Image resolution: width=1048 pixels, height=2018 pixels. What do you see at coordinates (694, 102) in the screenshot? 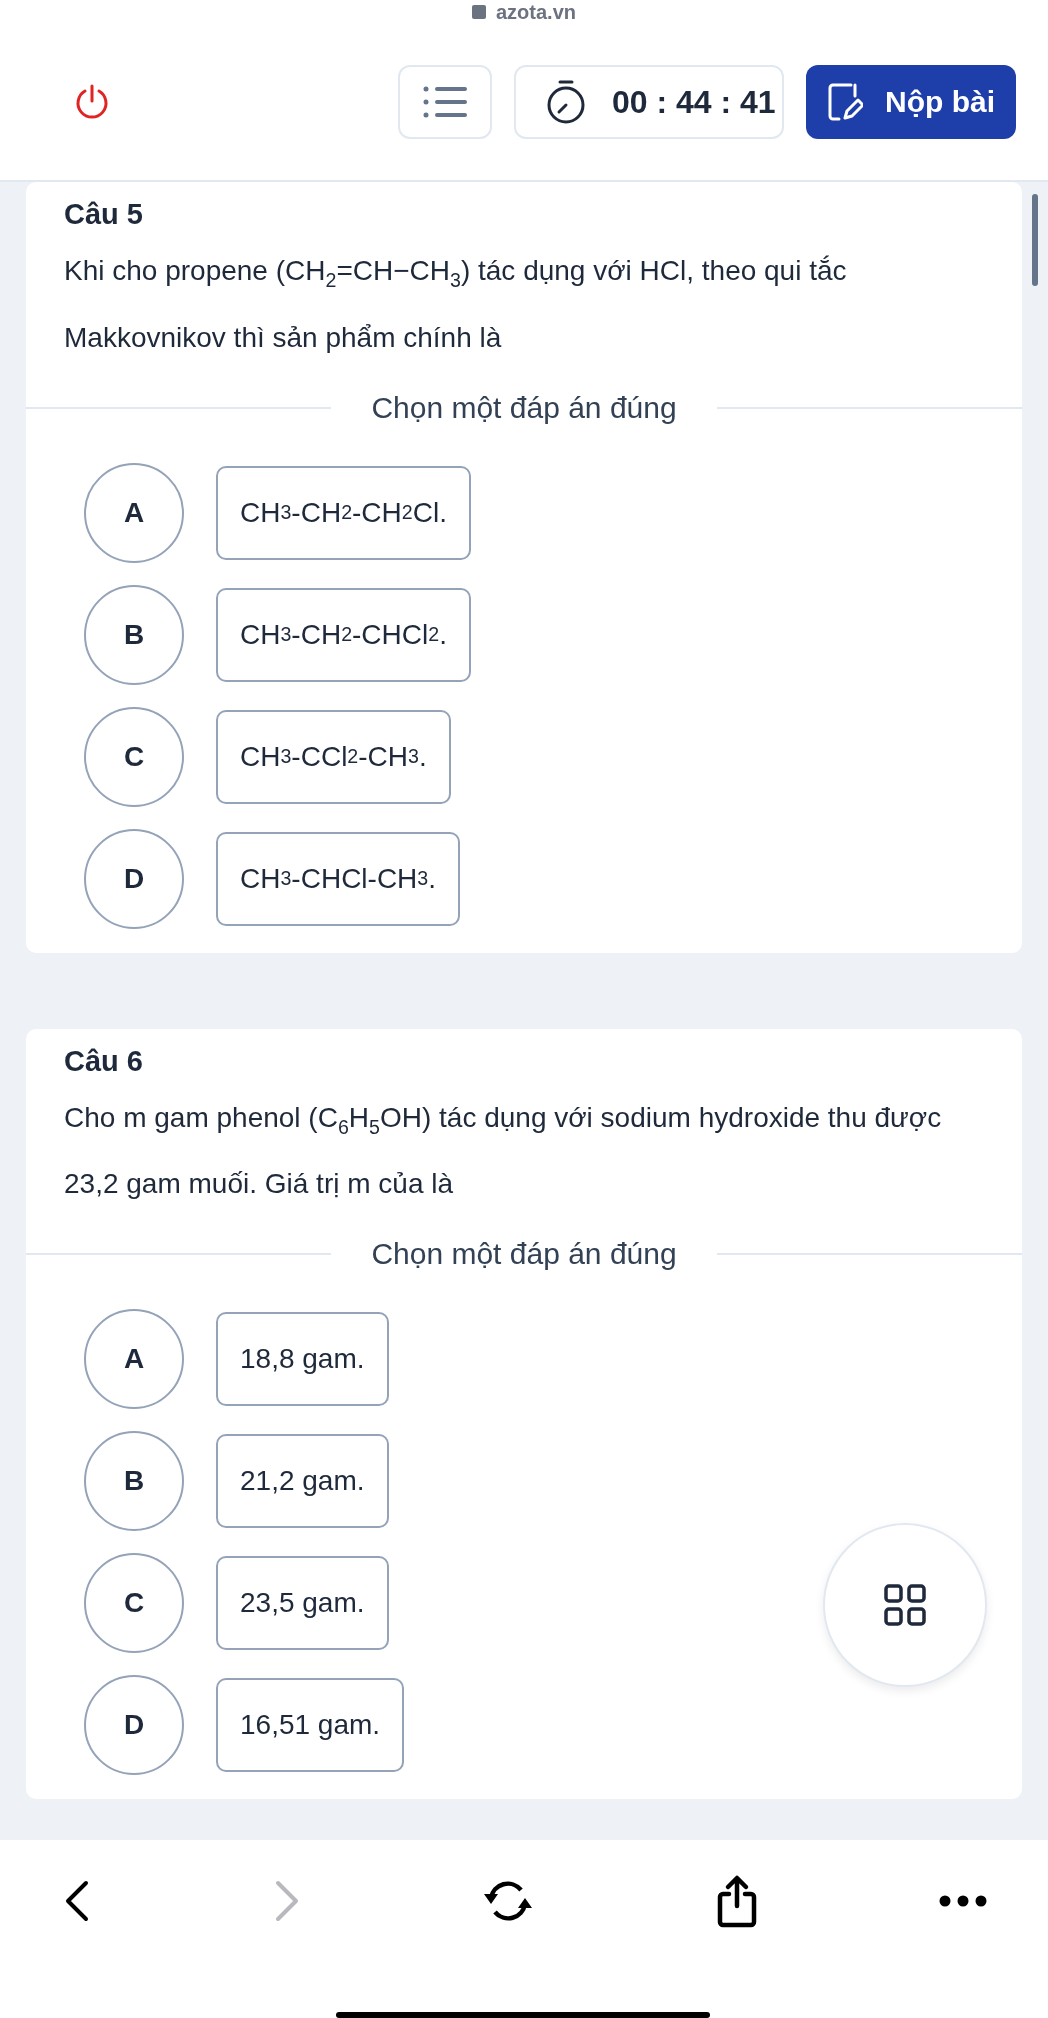
I see `timer-text: 00 : 44 : 41` at bounding box center [694, 102].